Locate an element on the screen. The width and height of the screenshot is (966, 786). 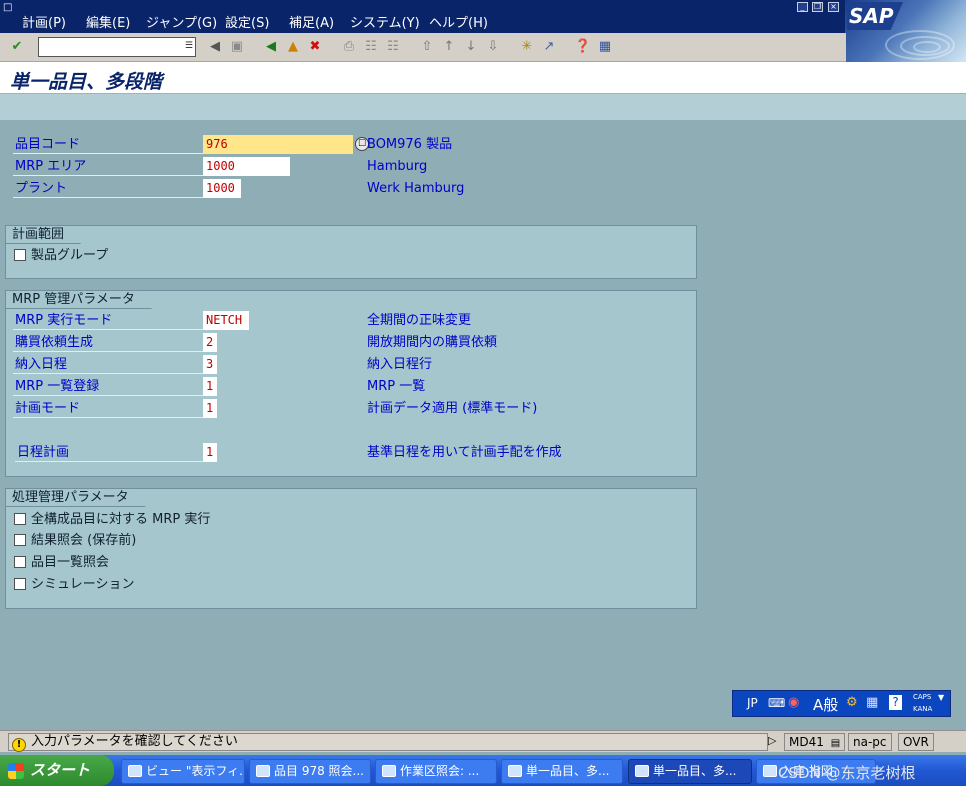
scheduling-input: 1 is located at coordinates (210, 452).